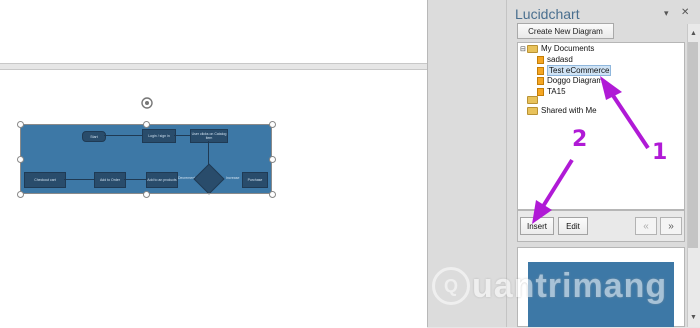  What do you see at coordinates (660, 152) in the screenshot?
I see `annotation-number-1: 1` at bounding box center [660, 152].